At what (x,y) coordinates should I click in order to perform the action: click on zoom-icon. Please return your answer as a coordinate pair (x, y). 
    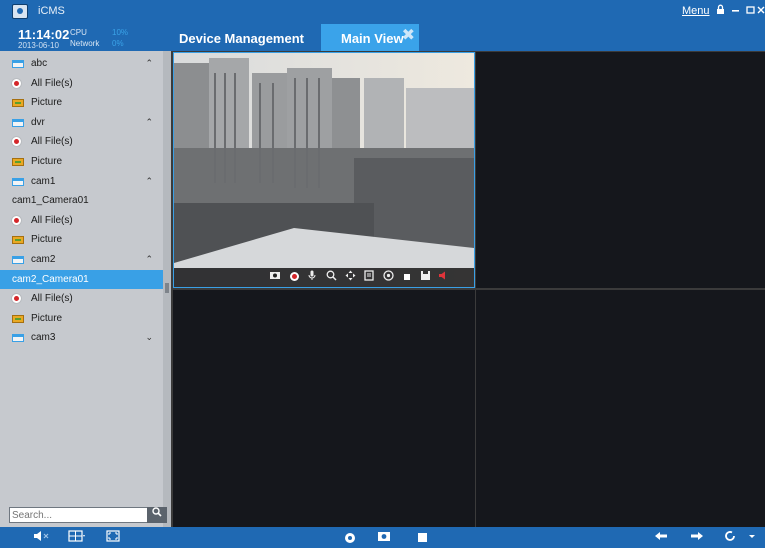
    Looking at the image, I should click on (331, 277).